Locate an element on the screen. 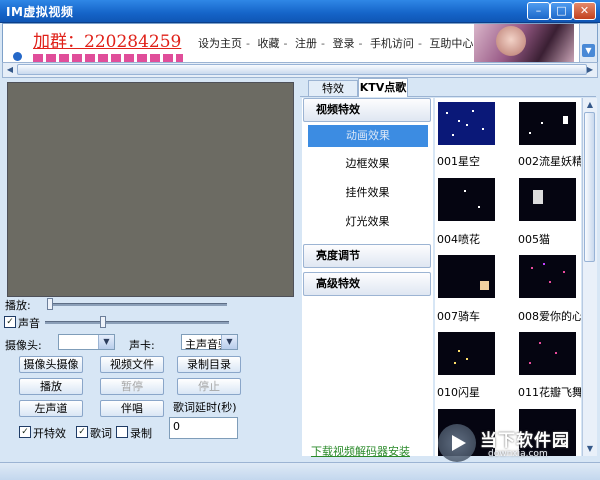 This screenshot has width=600, height=480. play-icon is located at coordinates (459, 443).